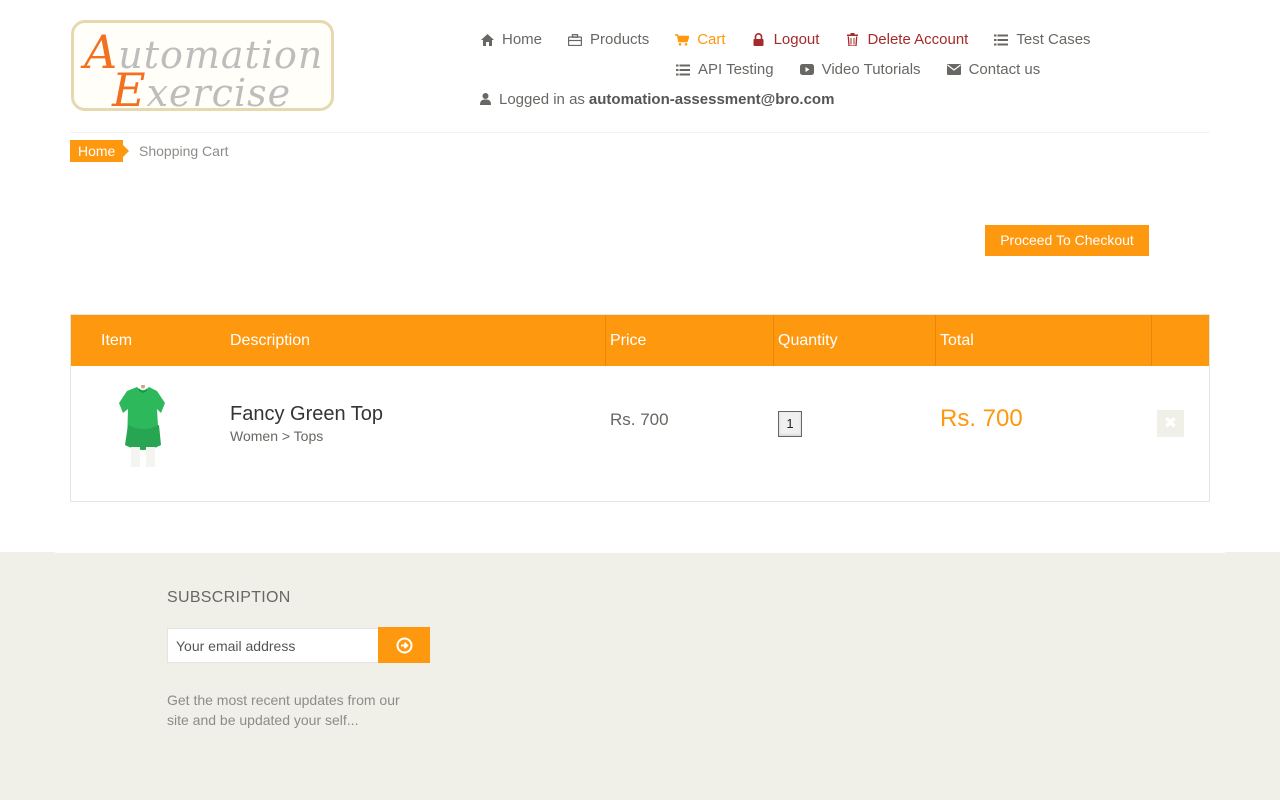 Image resolution: width=1280 pixels, height=800 pixels. Describe the element at coordinates (486, 99) in the screenshot. I see `user-icon` at that location.